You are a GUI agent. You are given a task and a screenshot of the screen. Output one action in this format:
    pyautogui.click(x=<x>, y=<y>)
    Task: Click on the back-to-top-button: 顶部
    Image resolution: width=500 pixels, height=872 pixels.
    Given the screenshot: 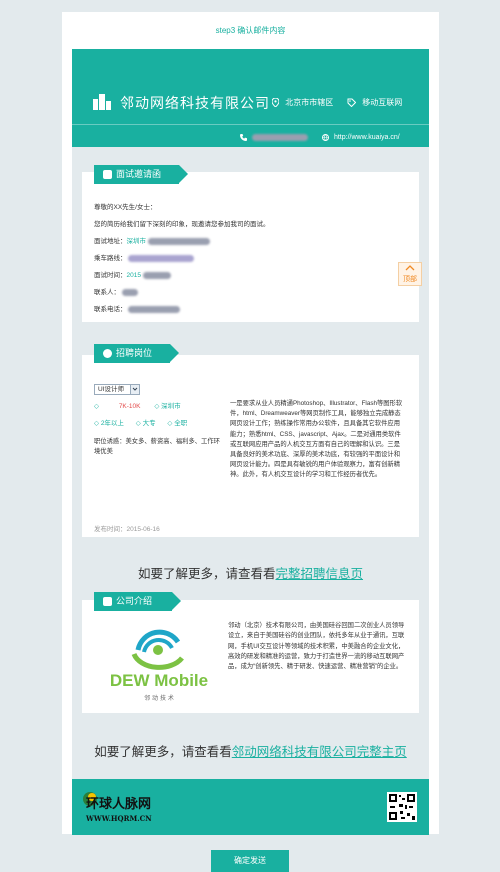 What is the action you would take?
    pyautogui.click(x=410, y=274)
    